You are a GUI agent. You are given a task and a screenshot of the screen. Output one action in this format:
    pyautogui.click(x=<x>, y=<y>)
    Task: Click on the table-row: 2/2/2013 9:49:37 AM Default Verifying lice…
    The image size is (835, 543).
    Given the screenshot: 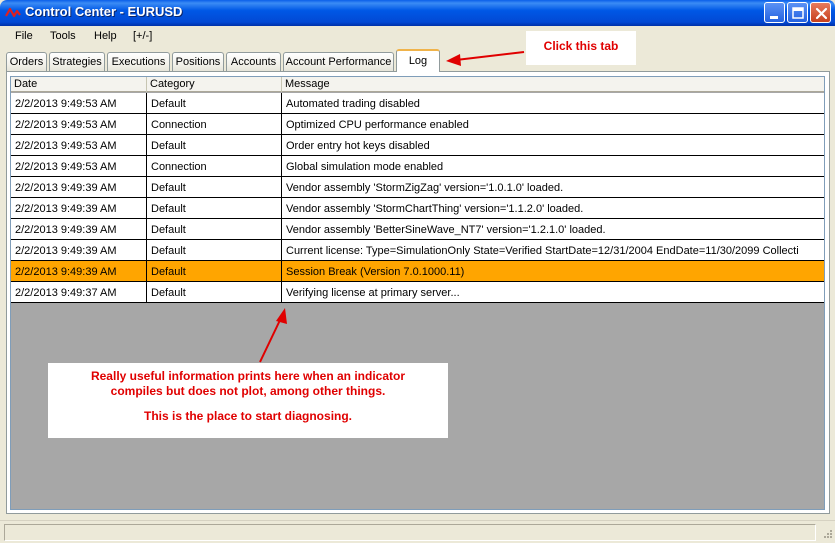 What is the action you would take?
    pyautogui.click(x=417, y=292)
    